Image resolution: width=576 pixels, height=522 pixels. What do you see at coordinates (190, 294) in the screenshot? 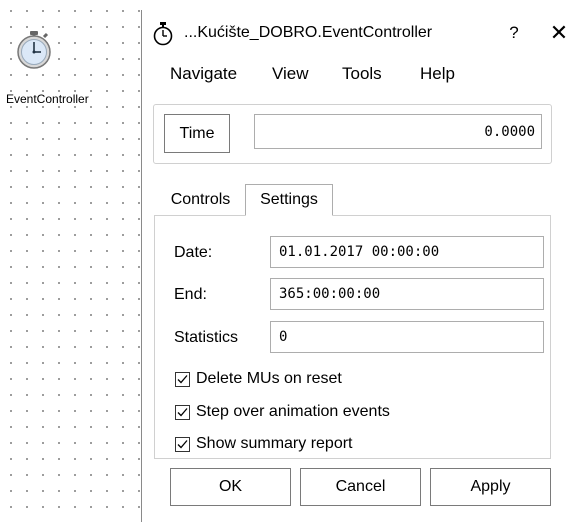
I see `end-label: End:` at bounding box center [190, 294].